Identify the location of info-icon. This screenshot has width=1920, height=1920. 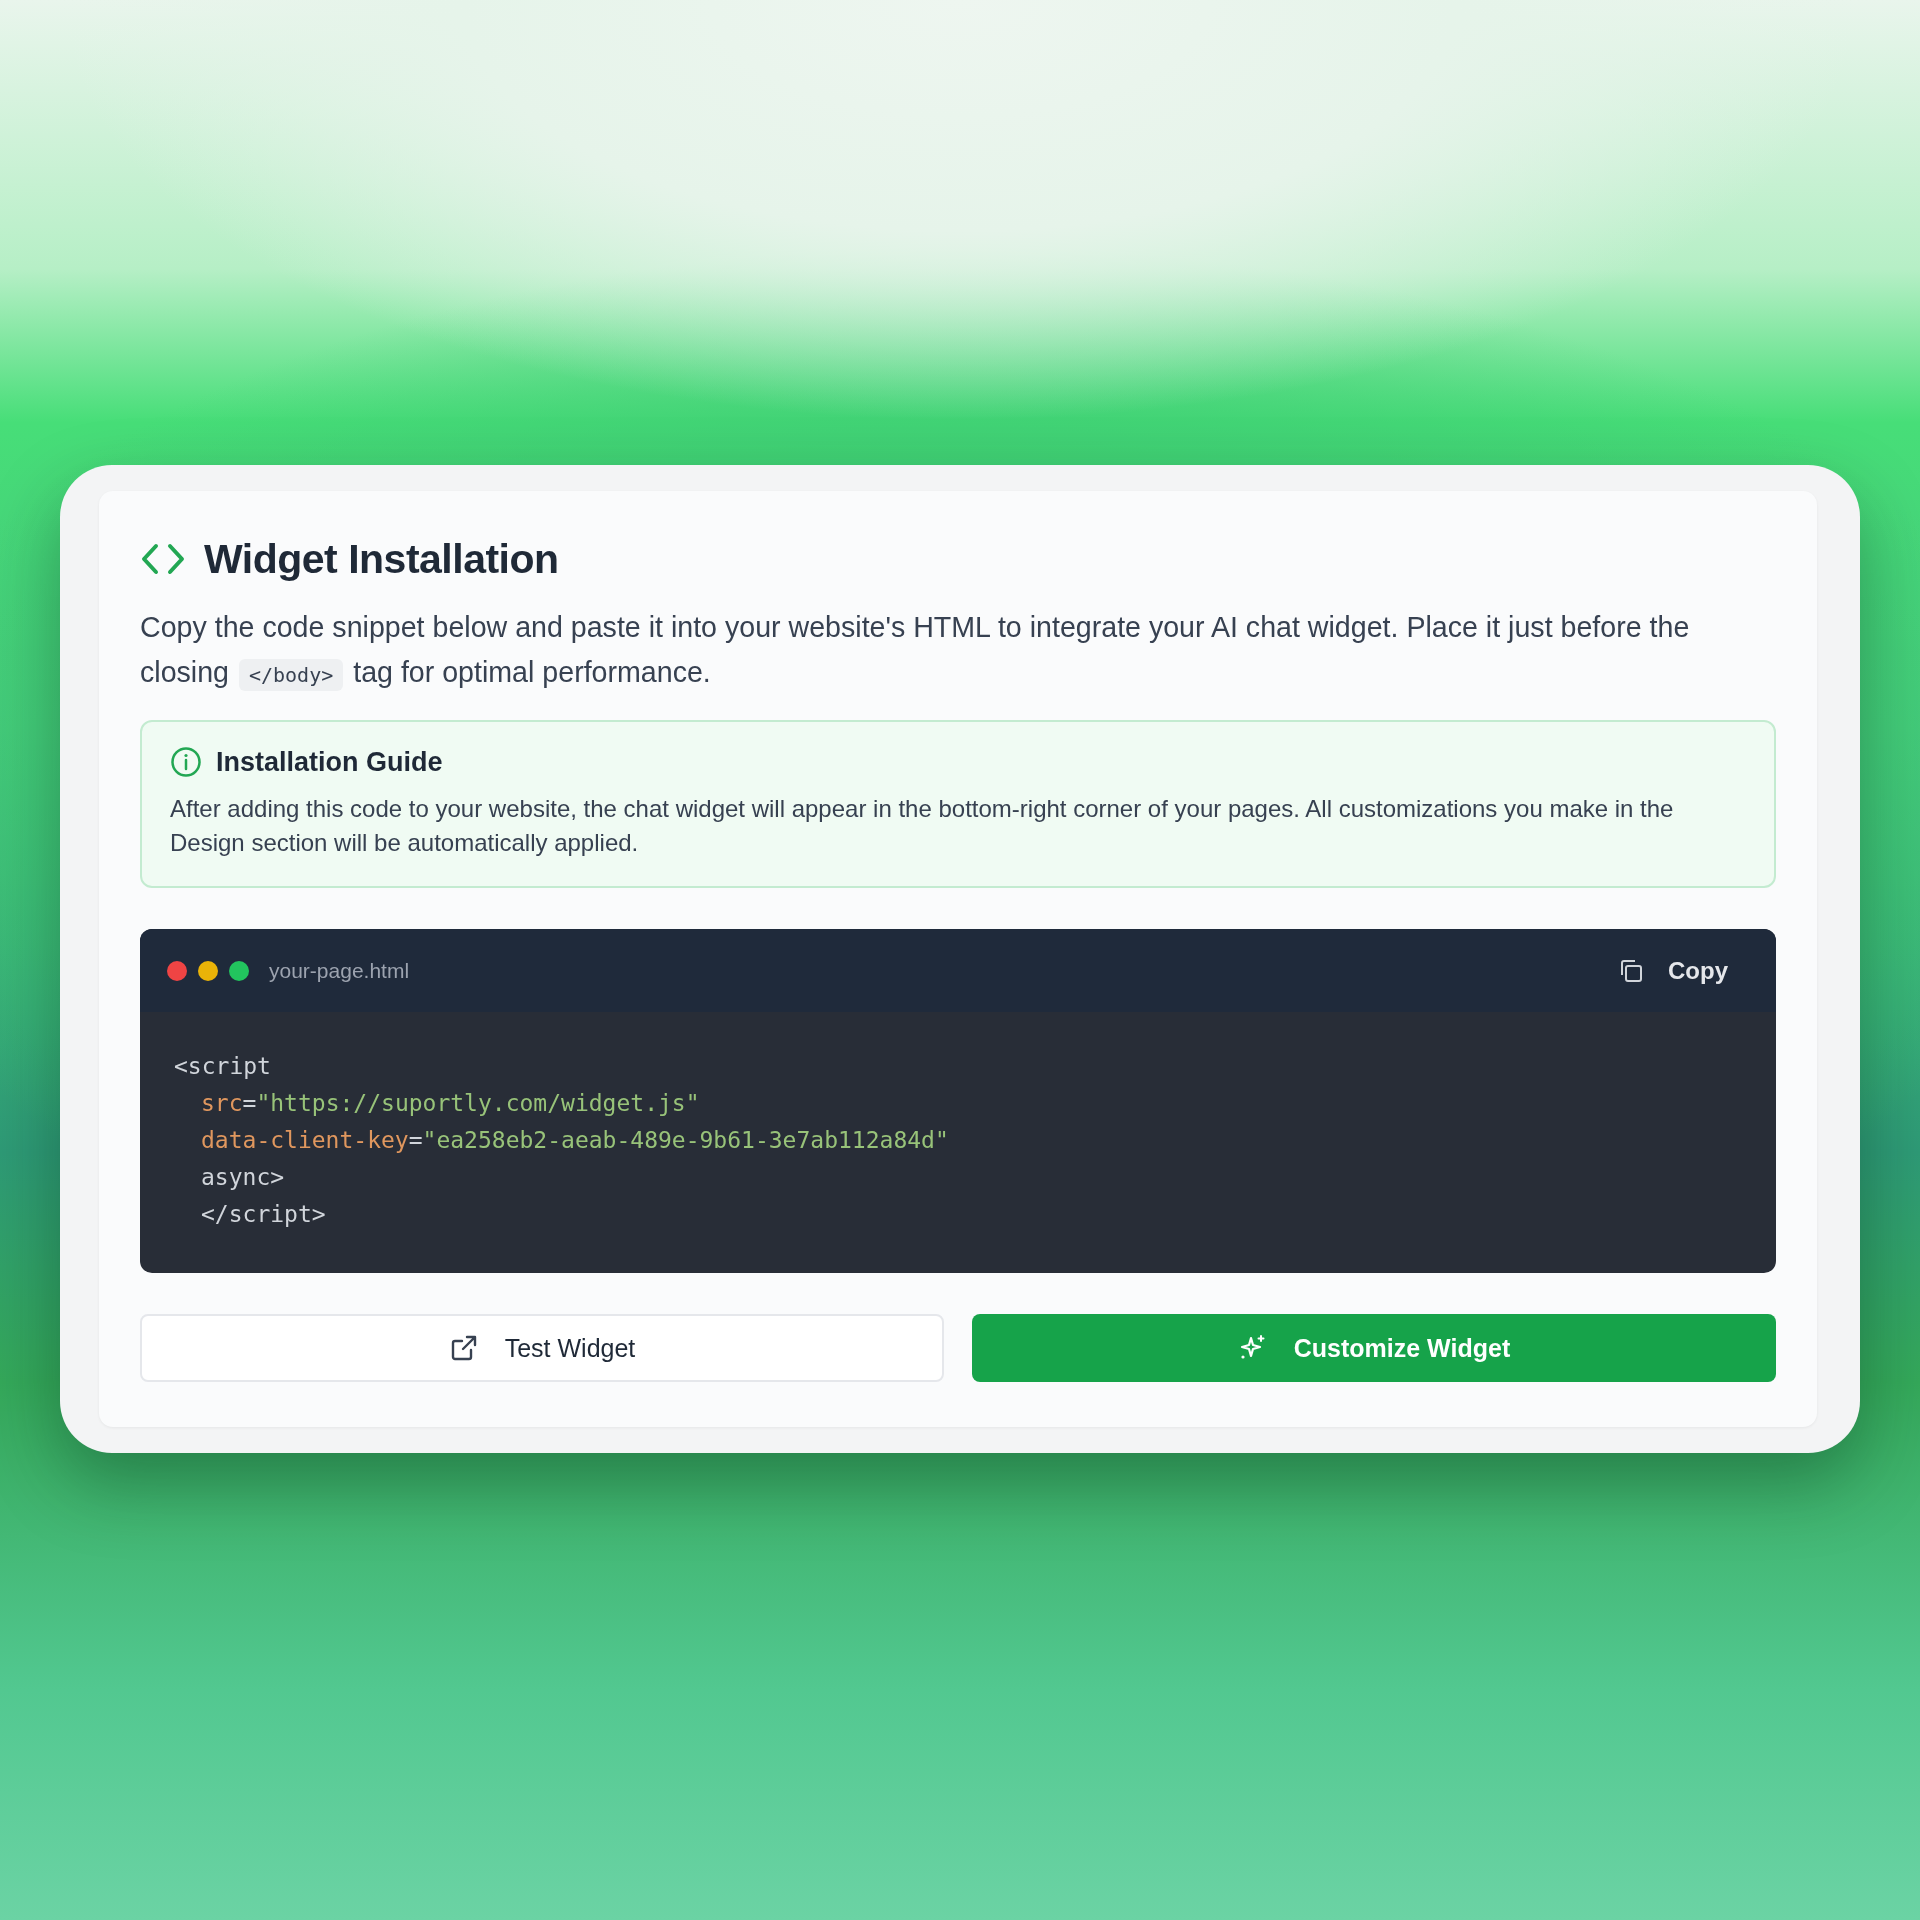
(186, 762).